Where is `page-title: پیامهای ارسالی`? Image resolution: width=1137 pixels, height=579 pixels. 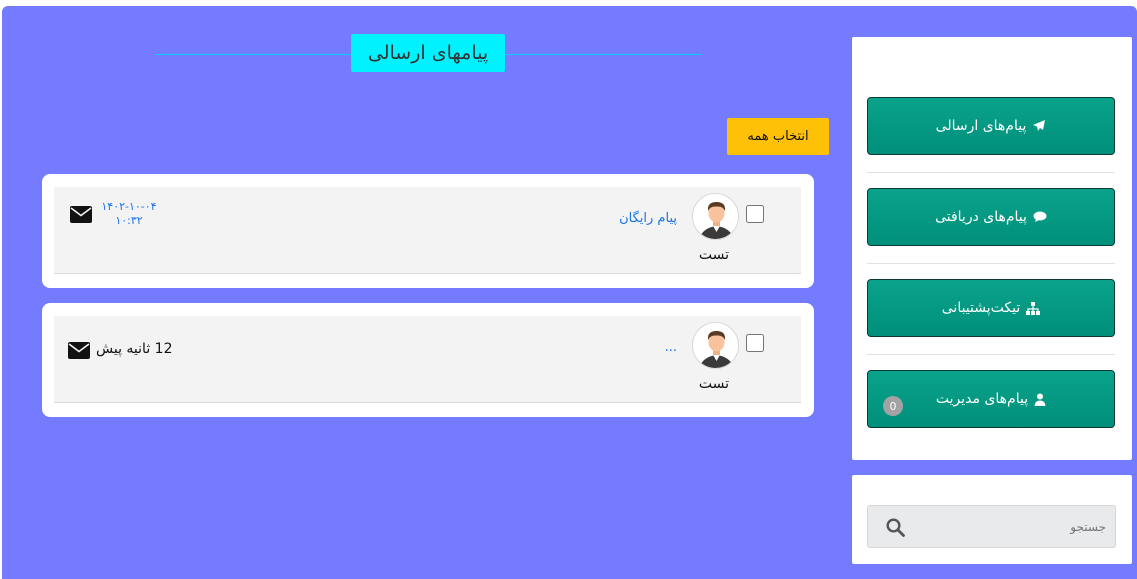 page-title: پیامهای ارسالی is located at coordinates (428, 53).